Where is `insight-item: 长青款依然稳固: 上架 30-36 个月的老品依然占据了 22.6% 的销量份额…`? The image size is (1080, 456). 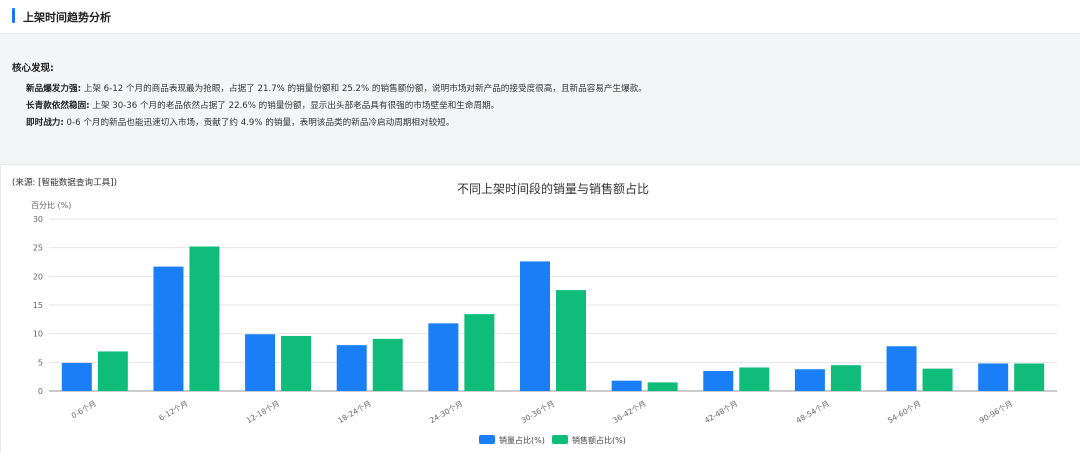
insight-item: 长青款依然稳固: 上架 30-36 个月的老品依然占据了 22.6% 的销量份额… is located at coordinates (336, 106).